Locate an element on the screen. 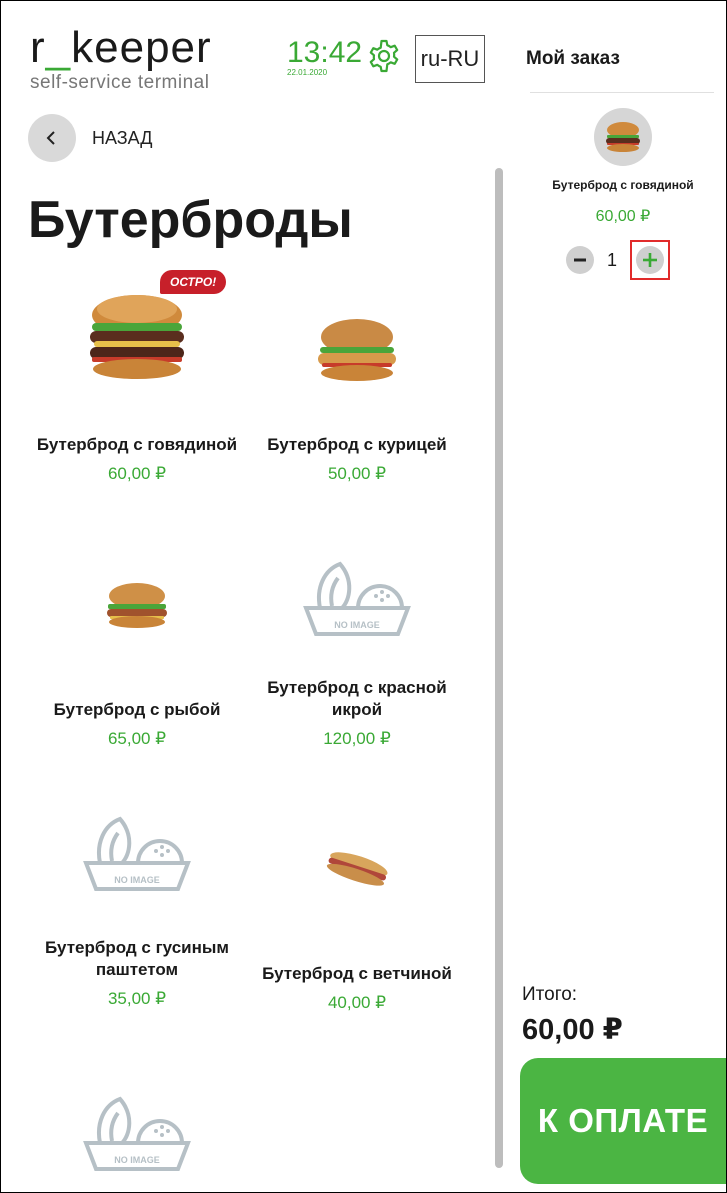 Image resolution: width=727 pixels, height=1193 pixels. order-divider is located at coordinates (622, 92).